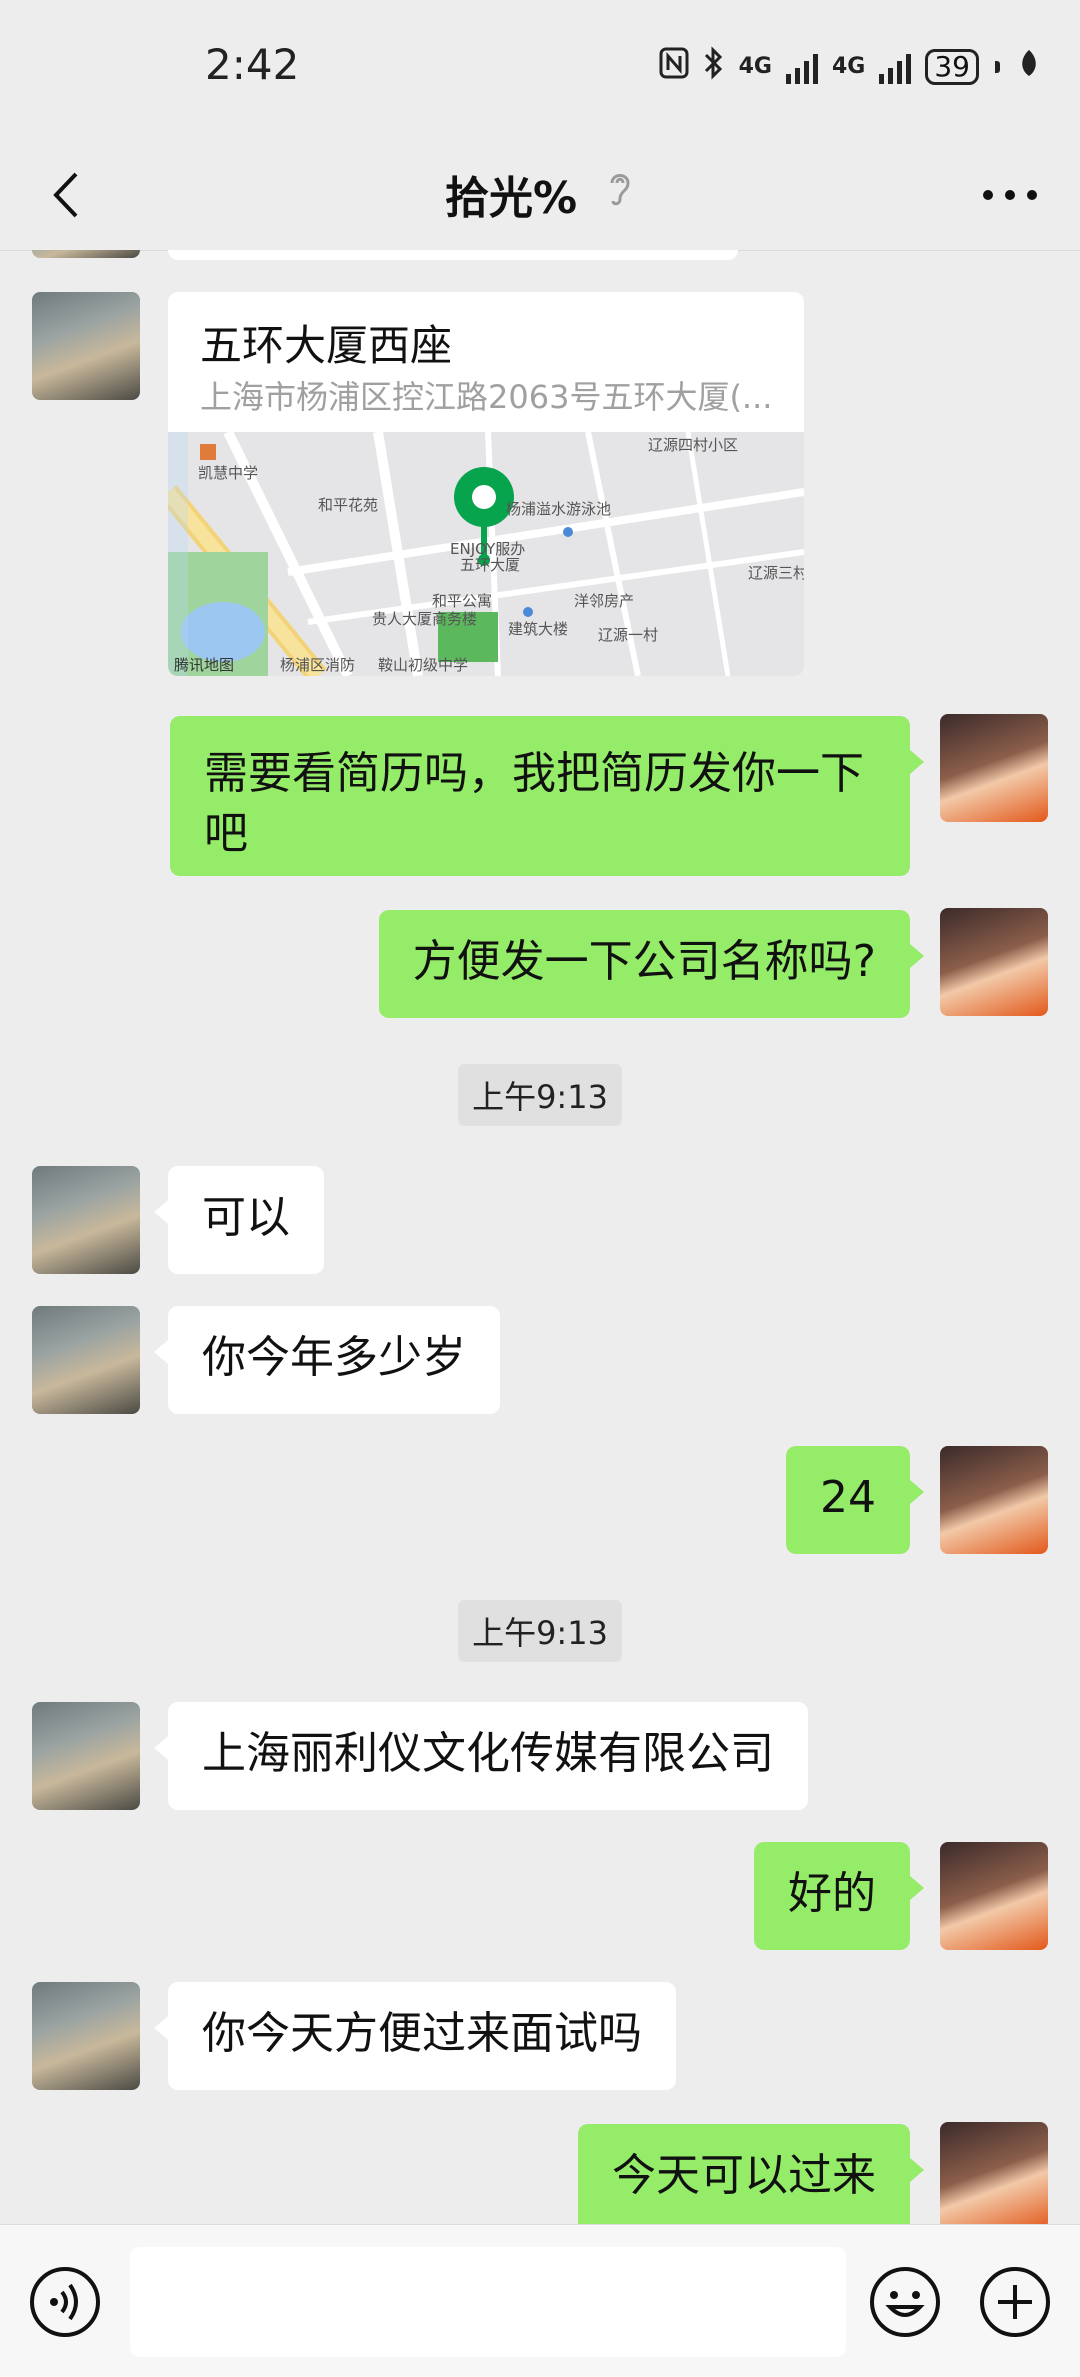 The width and height of the screenshot is (1080, 2377). Describe the element at coordinates (326, 345) in the screenshot. I see `location-name: 五环大厦西座` at that location.